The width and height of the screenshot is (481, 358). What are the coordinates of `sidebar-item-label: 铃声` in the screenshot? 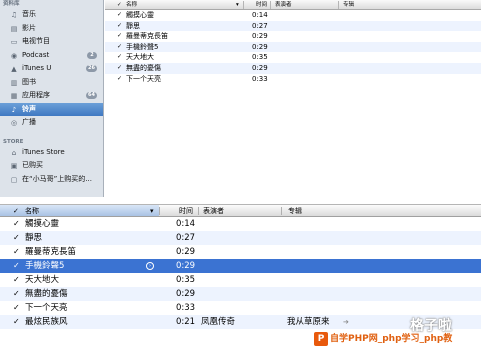 It's located at (29, 108).